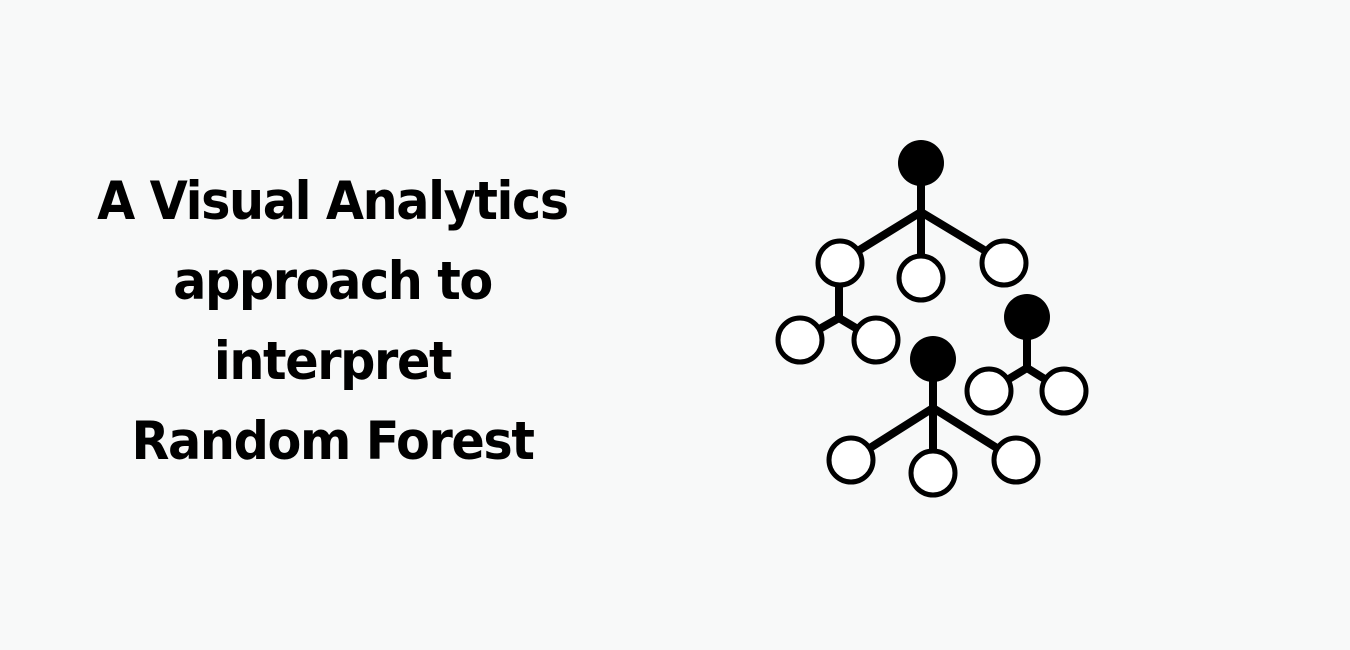  Describe the element at coordinates (333, 361) in the screenshot. I see `title-line-3: interpret` at that location.